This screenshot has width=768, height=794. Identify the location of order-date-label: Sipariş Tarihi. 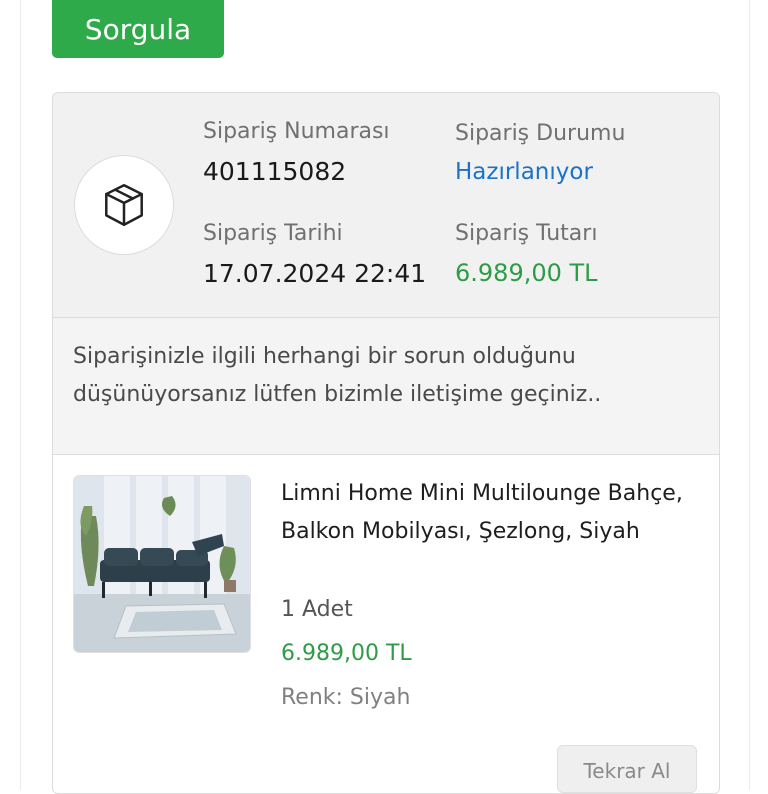
(273, 233).